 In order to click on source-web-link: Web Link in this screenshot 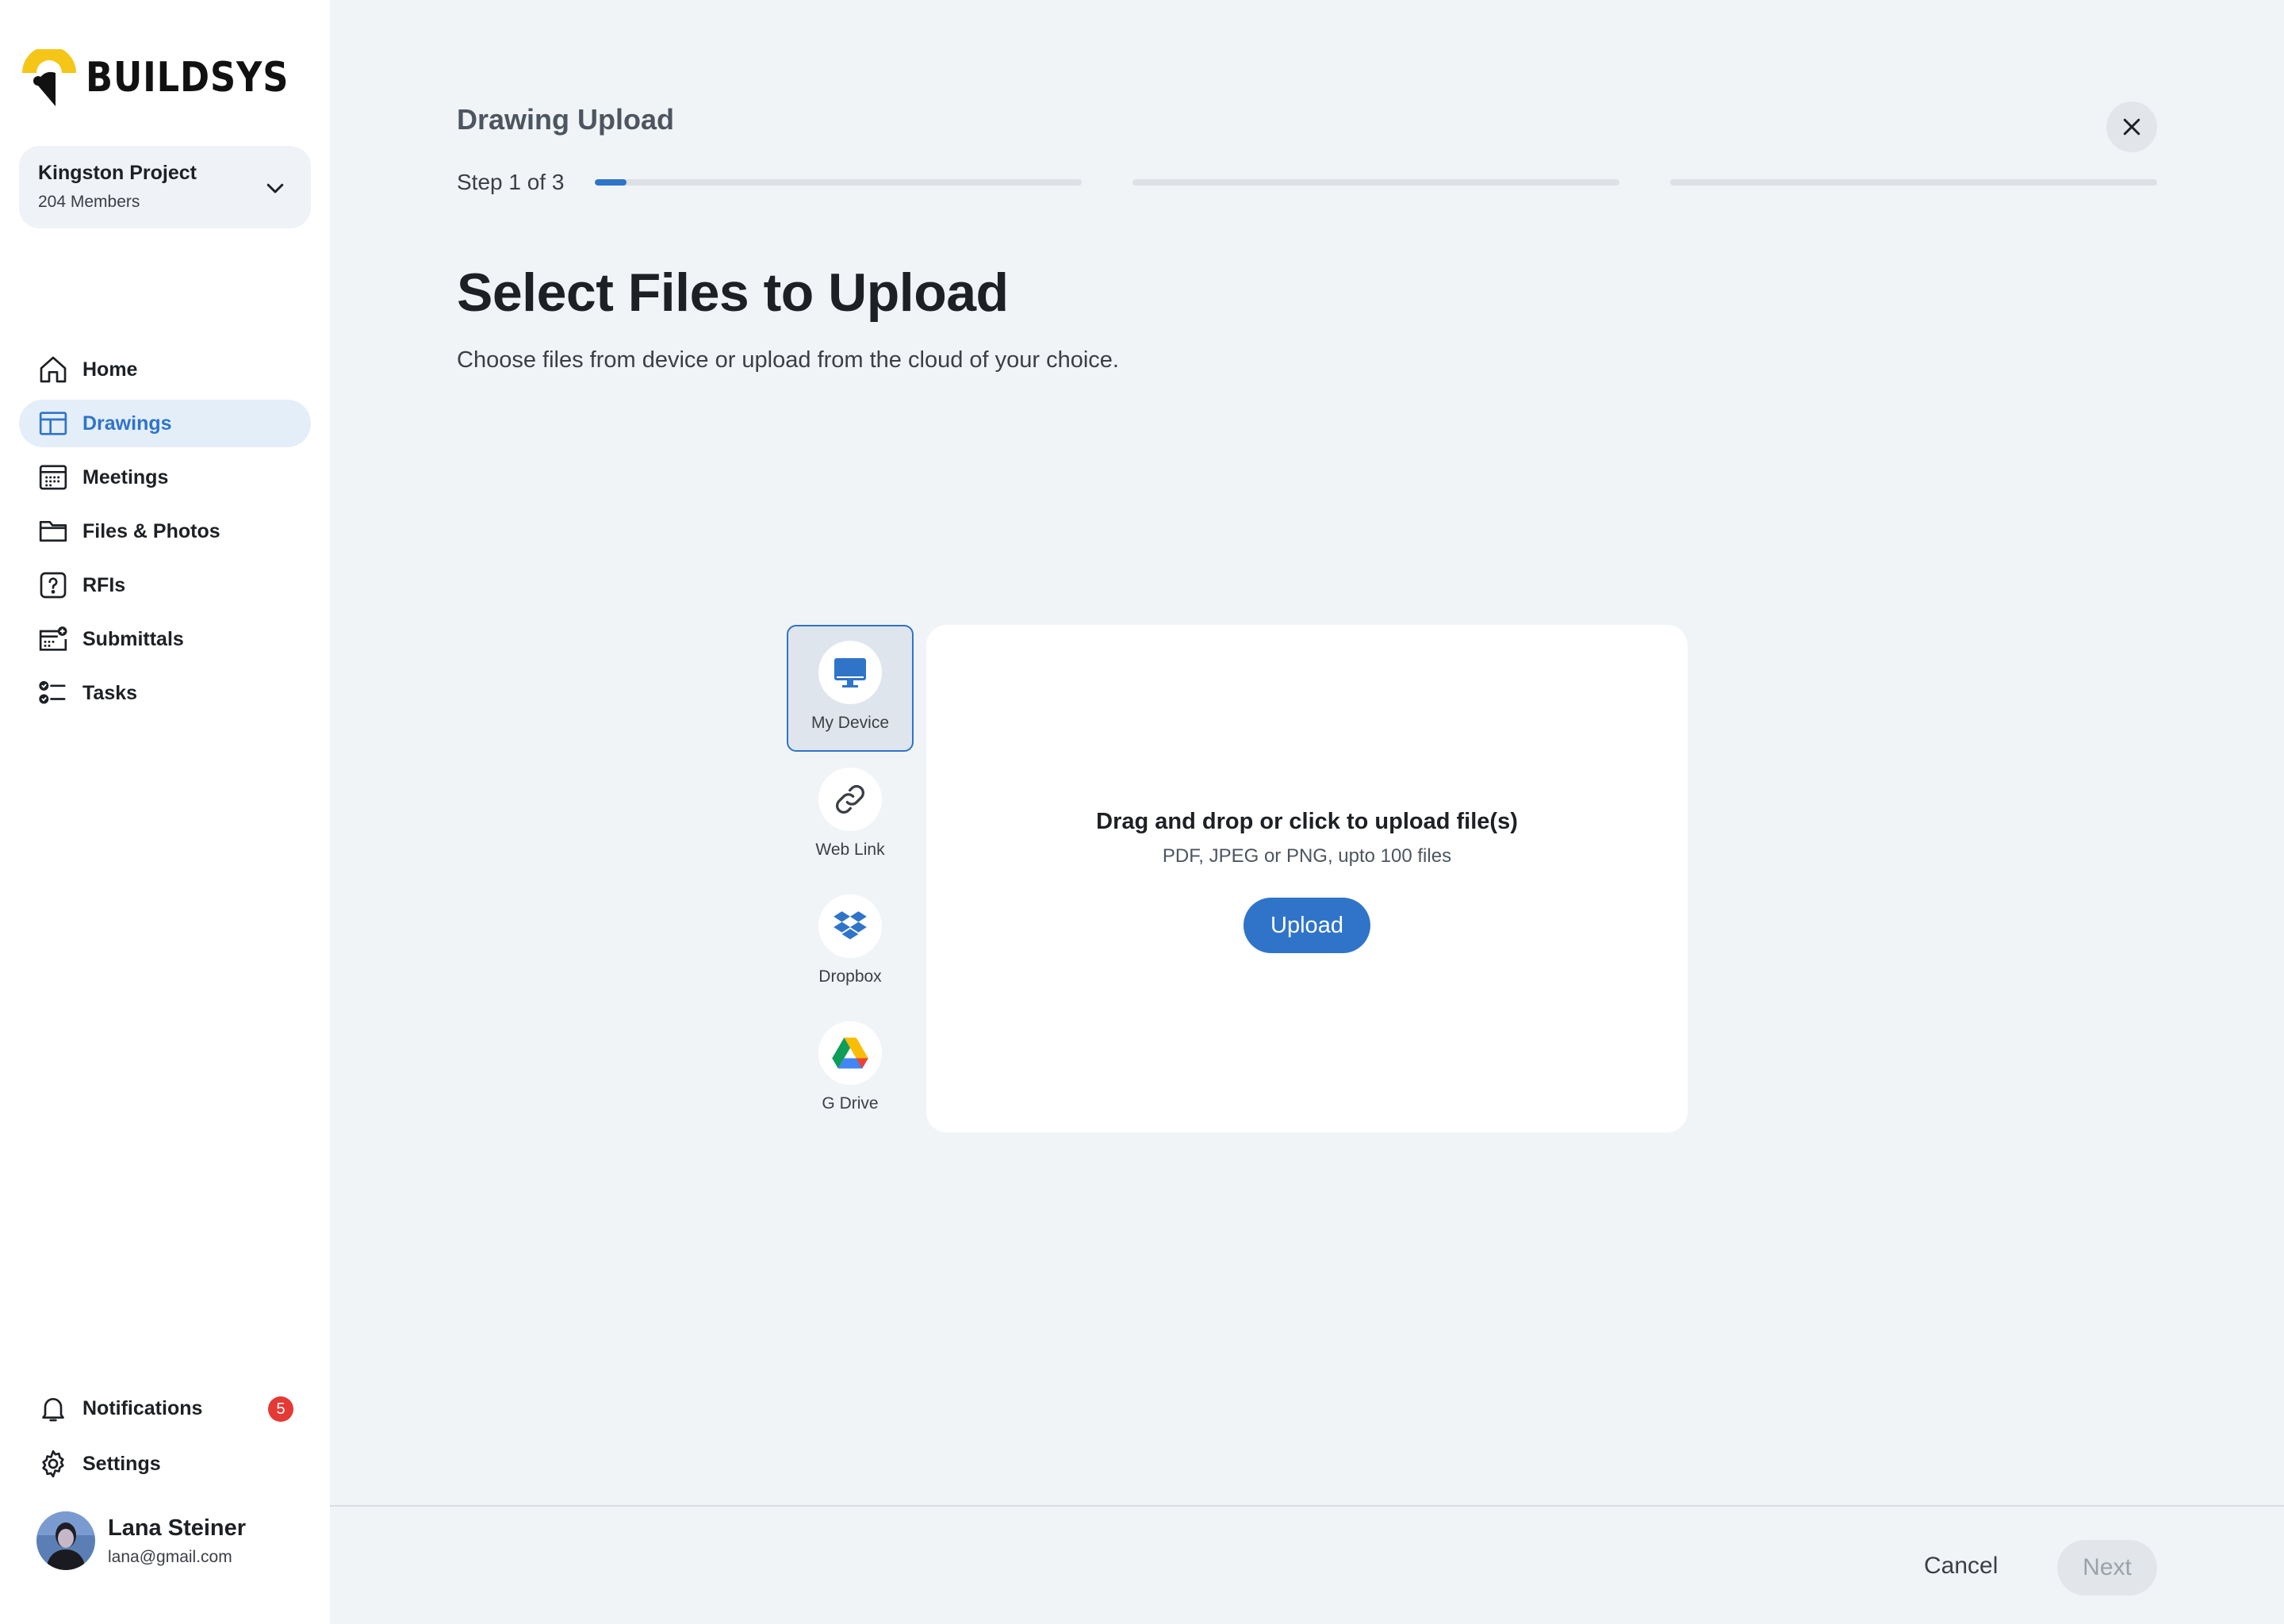, I will do `click(850, 816)`.